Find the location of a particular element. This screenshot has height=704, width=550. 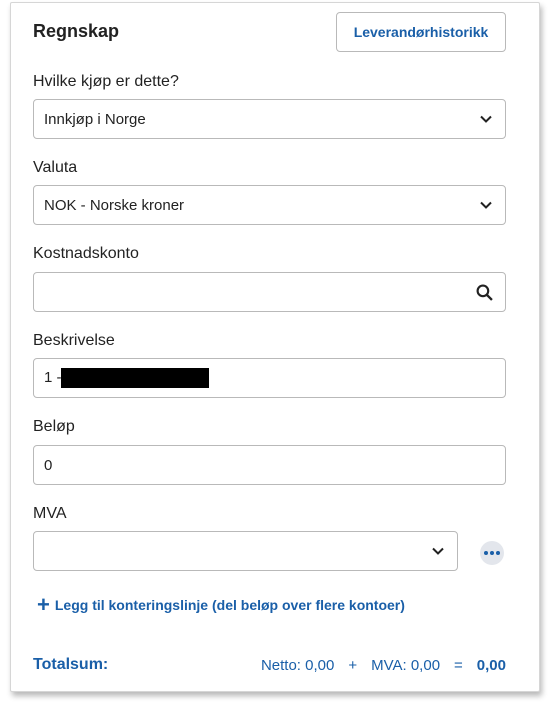

vat-amount: MVA: 0,00 is located at coordinates (406, 665).